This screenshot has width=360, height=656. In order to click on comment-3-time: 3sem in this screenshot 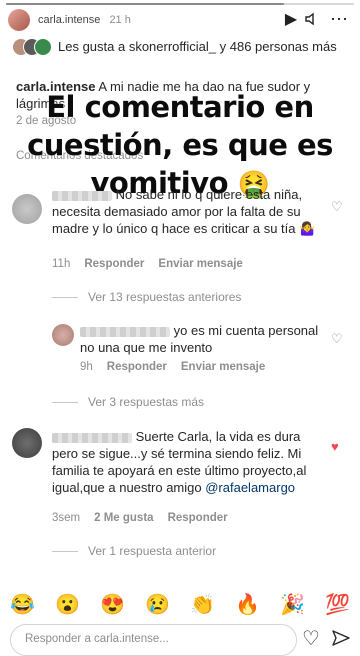, I will do `click(66, 518)`.